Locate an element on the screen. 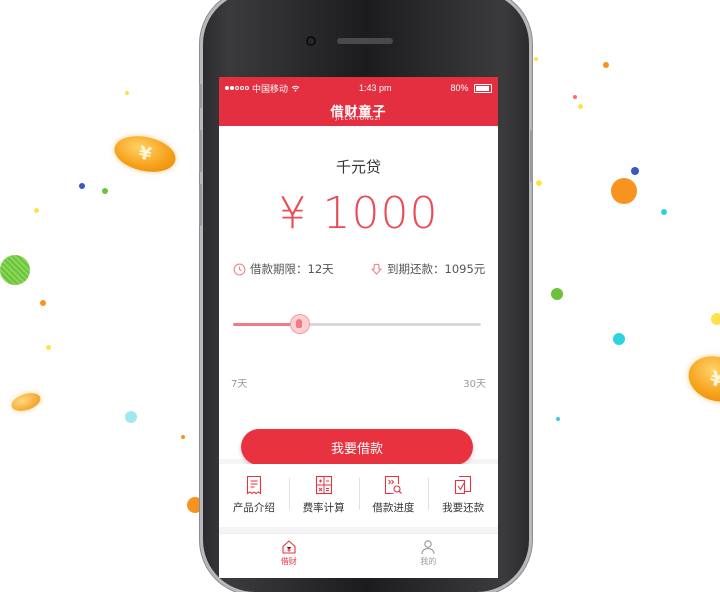  tab-label: 借财 is located at coordinates (288, 561).